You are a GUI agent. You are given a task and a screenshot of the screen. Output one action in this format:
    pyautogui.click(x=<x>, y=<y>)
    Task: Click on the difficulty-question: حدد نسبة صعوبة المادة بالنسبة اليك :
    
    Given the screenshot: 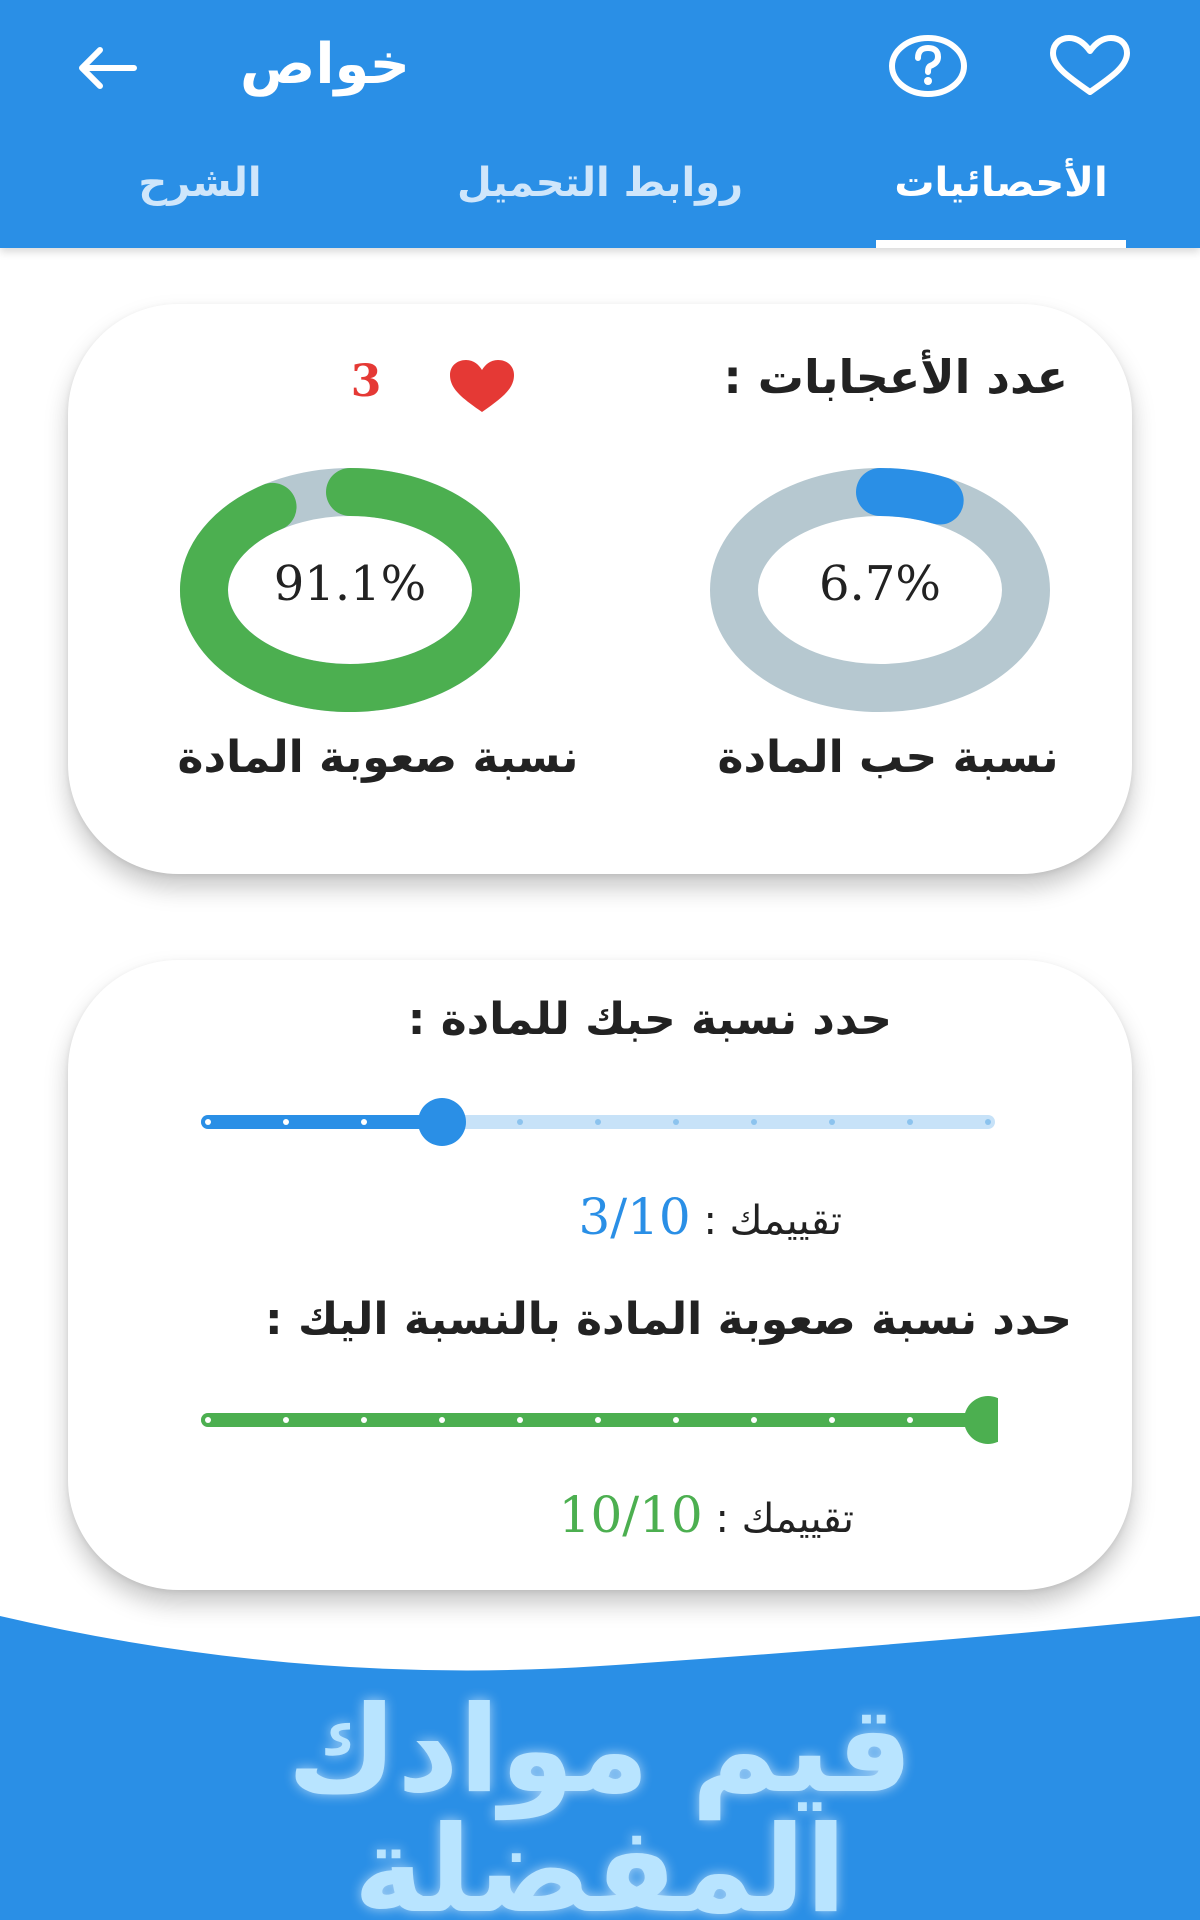 What is the action you would take?
    pyautogui.click(x=668, y=1319)
    